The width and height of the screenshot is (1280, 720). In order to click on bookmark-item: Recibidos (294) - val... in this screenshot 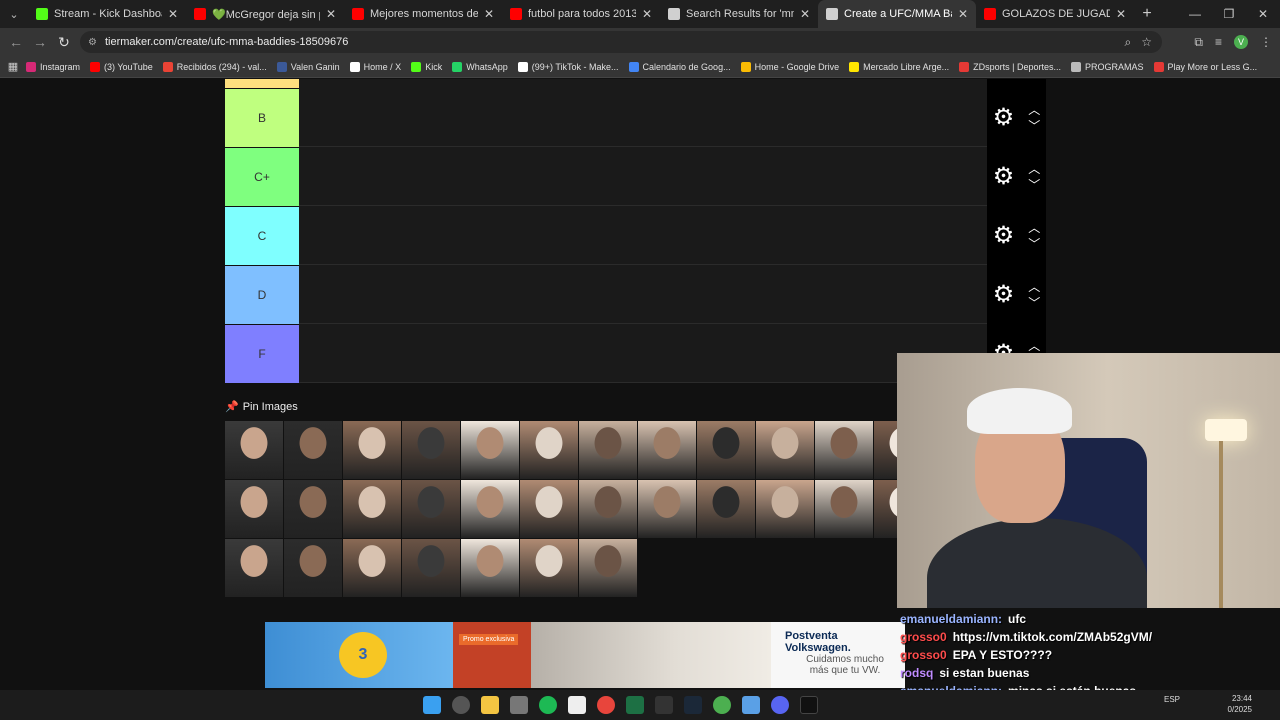, I will do `click(214, 66)`.